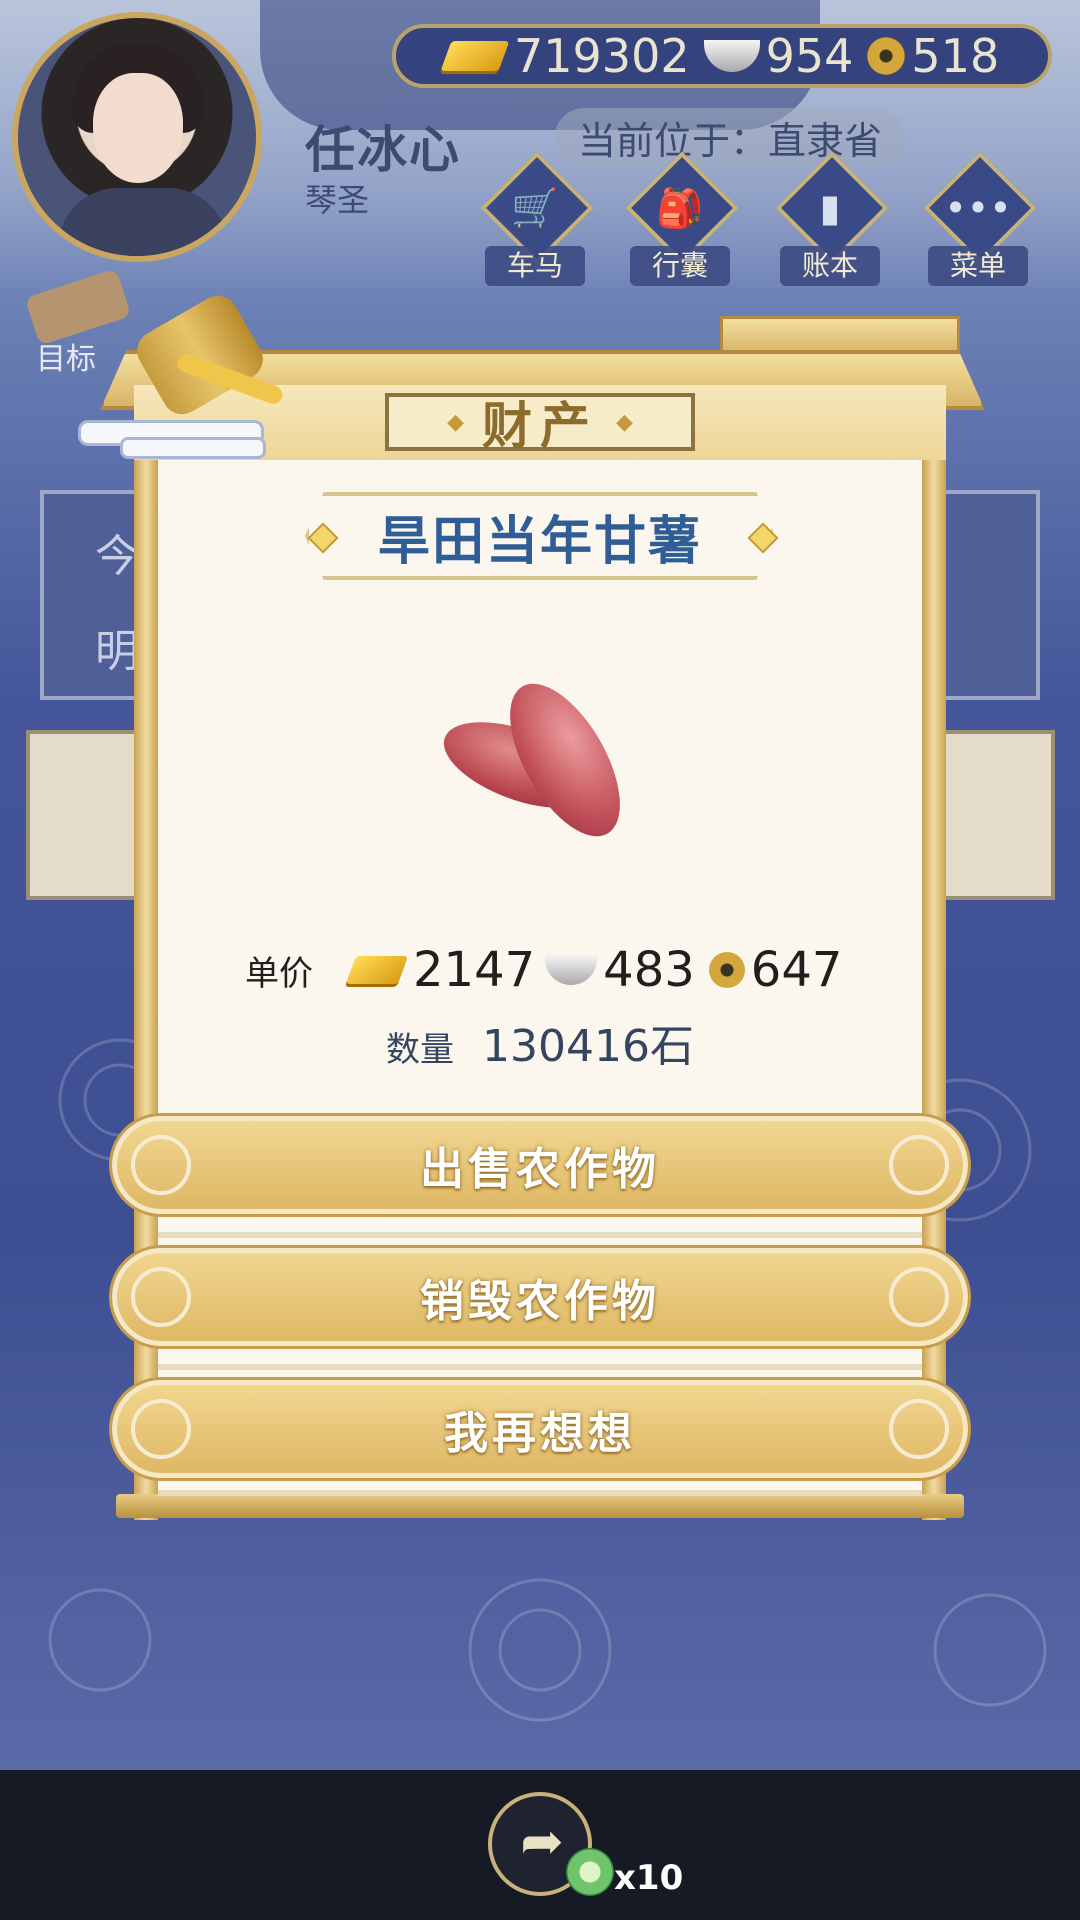 The image size is (1080, 1920). I want to click on currency-bar: 719302 954 518, so click(722, 56).